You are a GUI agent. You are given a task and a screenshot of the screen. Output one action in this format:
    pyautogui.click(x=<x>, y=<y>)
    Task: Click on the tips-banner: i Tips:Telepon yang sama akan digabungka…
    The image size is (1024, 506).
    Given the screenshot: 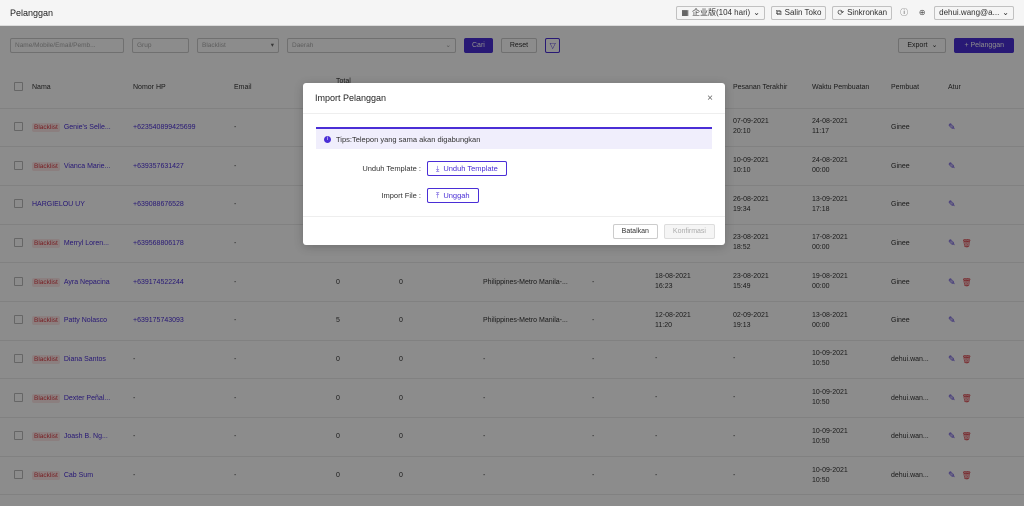 What is the action you would take?
    pyautogui.click(x=514, y=138)
    